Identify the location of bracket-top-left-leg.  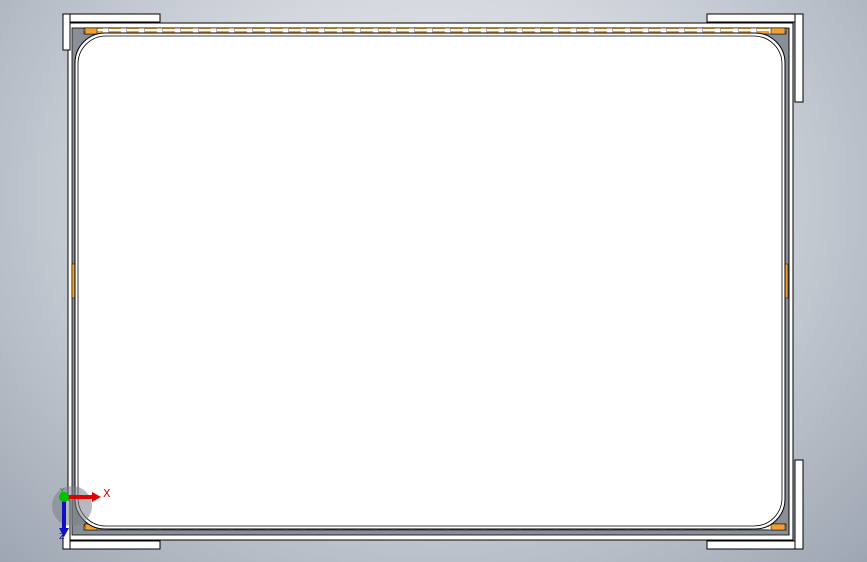
(66, 32).